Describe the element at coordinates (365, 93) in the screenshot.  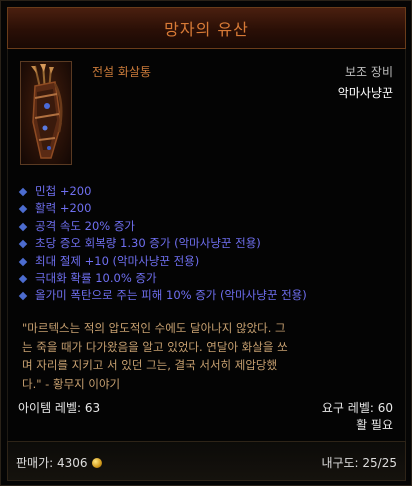
I see `class-requirement: 악마사냥꾼` at that location.